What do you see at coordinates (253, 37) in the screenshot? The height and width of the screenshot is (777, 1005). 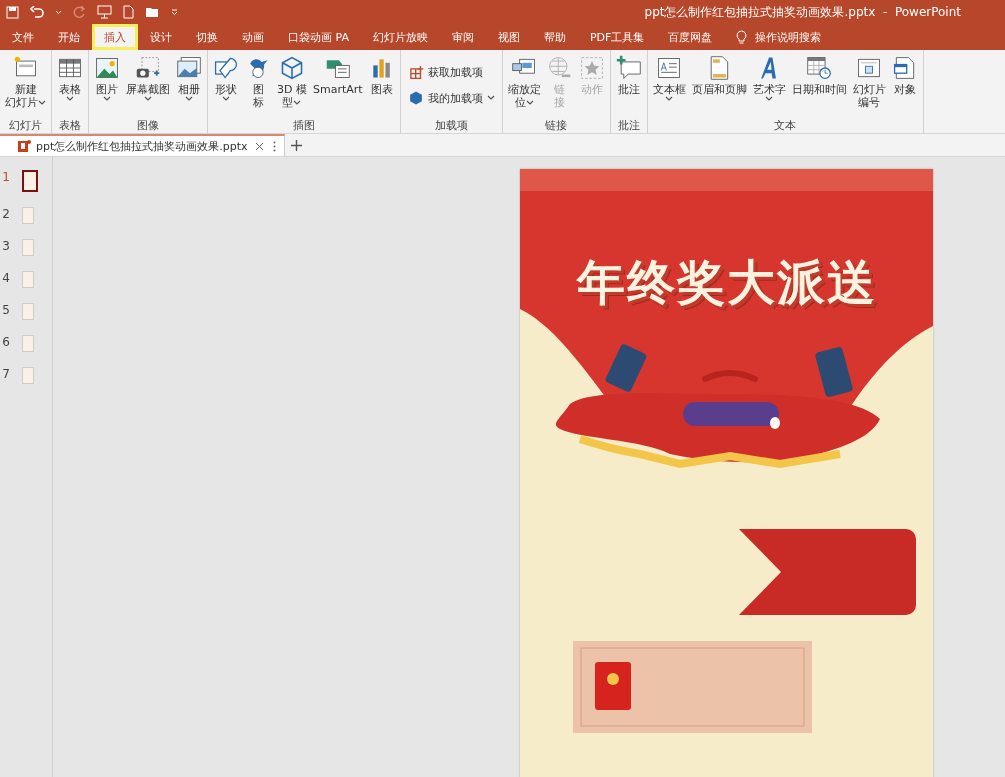 I see `ribbon-tab: 动画` at bounding box center [253, 37].